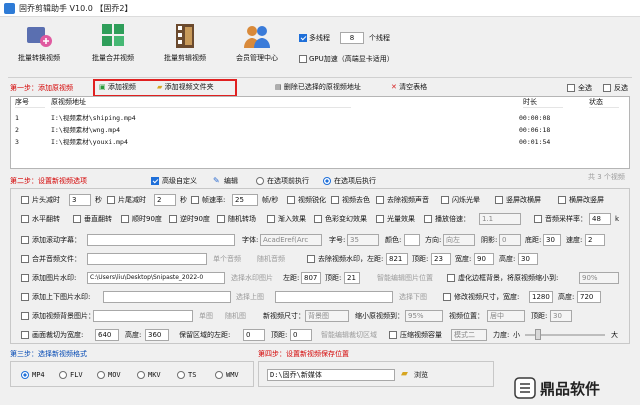 The width and height of the screenshot is (640, 405). Describe the element at coordinates (107, 335) in the screenshot. I see `crop-w-input: 640` at that location.